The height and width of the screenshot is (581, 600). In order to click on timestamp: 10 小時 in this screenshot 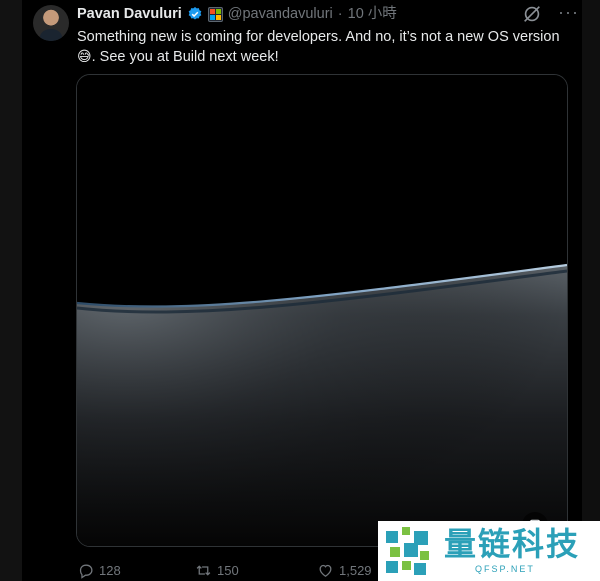, I will do `click(372, 14)`.